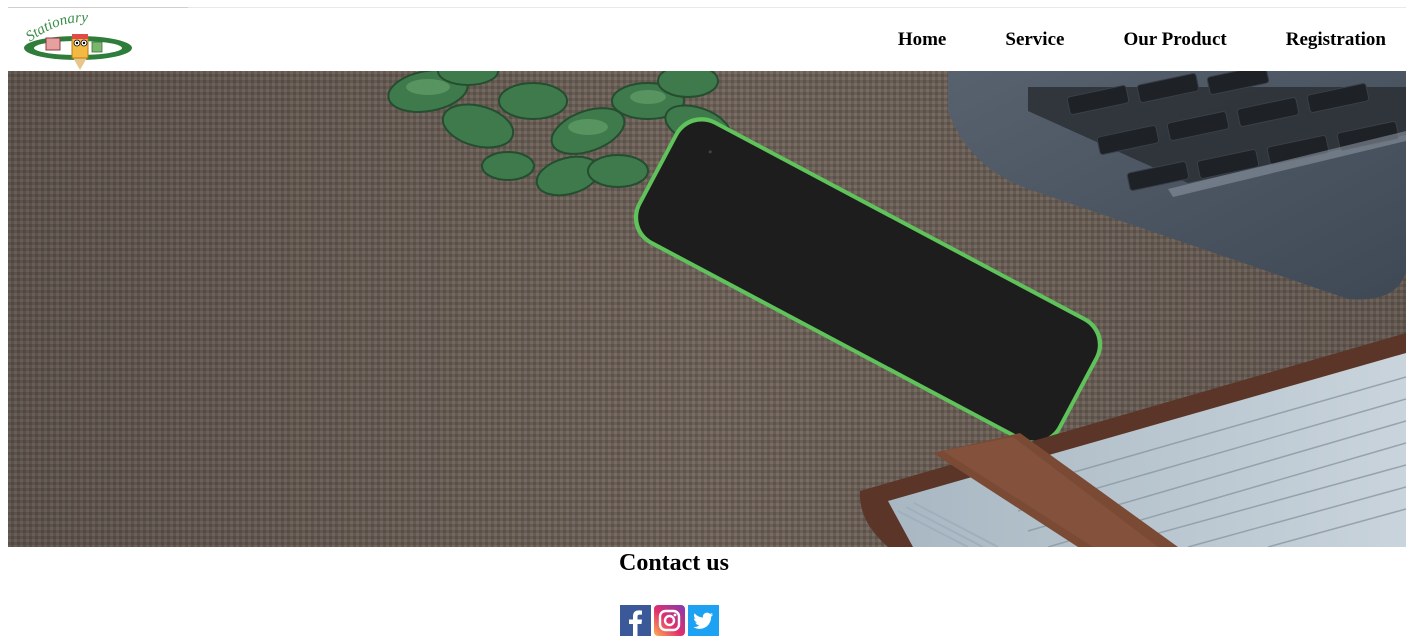  Describe the element at coordinates (922, 40) in the screenshot. I see `nav-home: Home` at that location.